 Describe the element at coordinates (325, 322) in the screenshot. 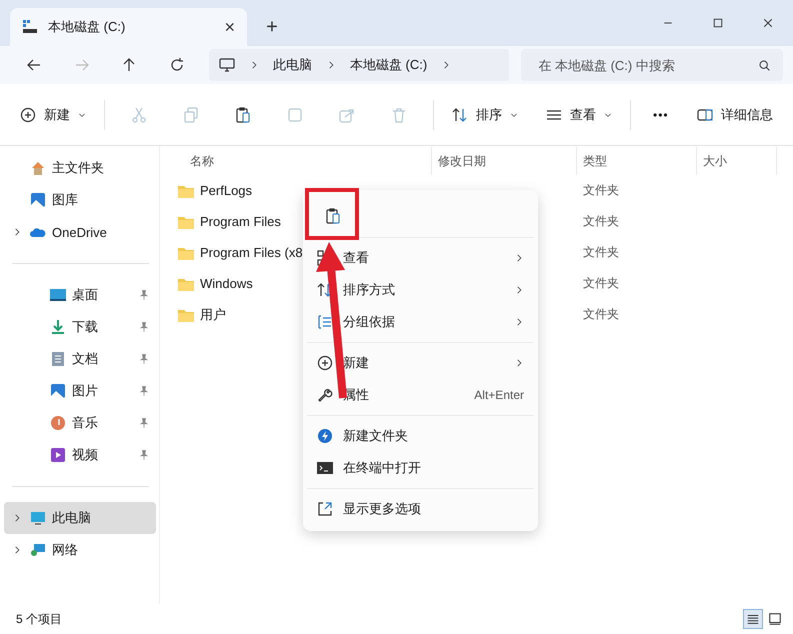

I see `group-icon` at that location.